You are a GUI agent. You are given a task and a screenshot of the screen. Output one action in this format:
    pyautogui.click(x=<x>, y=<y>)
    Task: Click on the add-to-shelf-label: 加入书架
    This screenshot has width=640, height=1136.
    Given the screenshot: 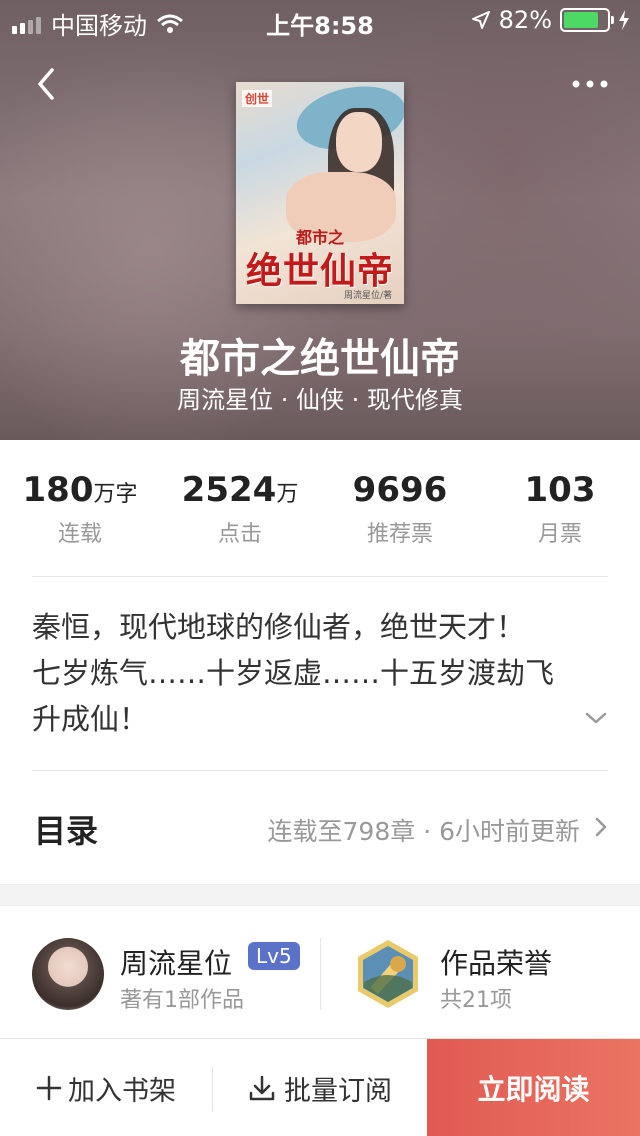 What is the action you would take?
    pyautogui.click(x=122, y=1091)
    